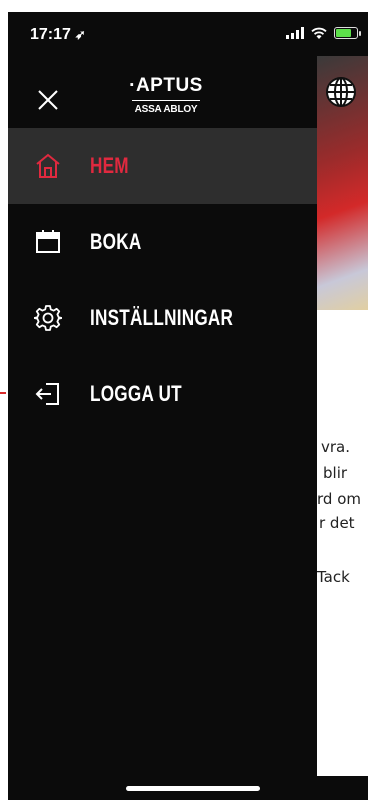 The width and height of the screenshot is (374, 800). Describe the element at coordinates (295, 33) in the screenshot. I see `cellular-signal-icon` at that location.